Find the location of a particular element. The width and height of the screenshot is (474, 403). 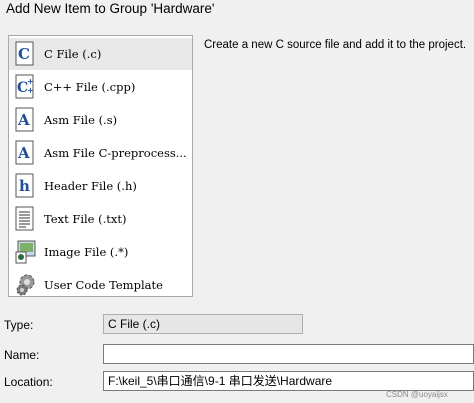

list-item-user-code-template: User Code Template is located at coordinates (100, 282).